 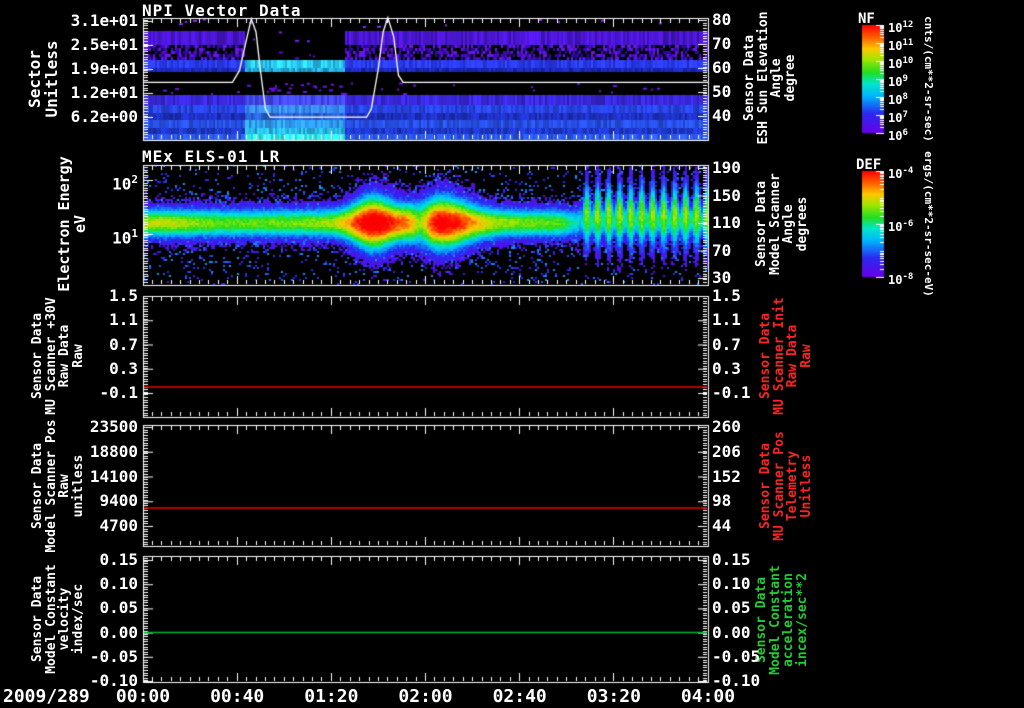 I want to click on y-tick-label: 190, so click(x=726, y=167).